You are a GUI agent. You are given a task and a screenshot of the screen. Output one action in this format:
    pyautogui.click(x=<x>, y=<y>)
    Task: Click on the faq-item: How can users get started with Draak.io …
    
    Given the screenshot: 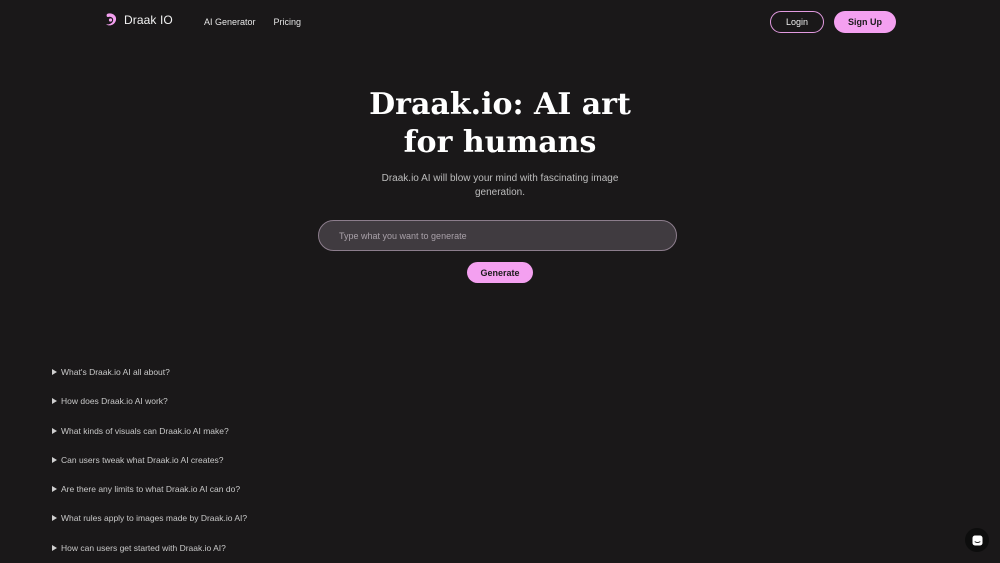 What is the action you would take?
    pyautogui.click(x=149, y=548)
    